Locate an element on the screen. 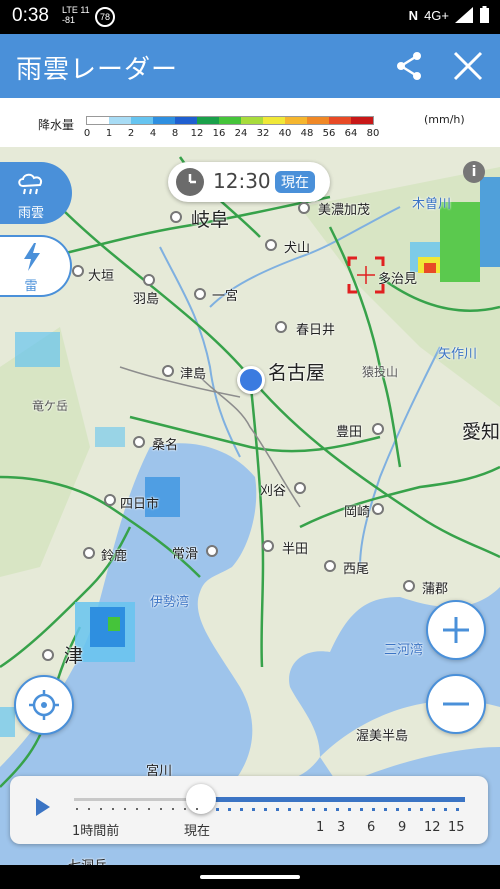 This screenshot has width=500, height=889. place-ryugatake: 竜ケ岳 is located at coordinates (50, 406).